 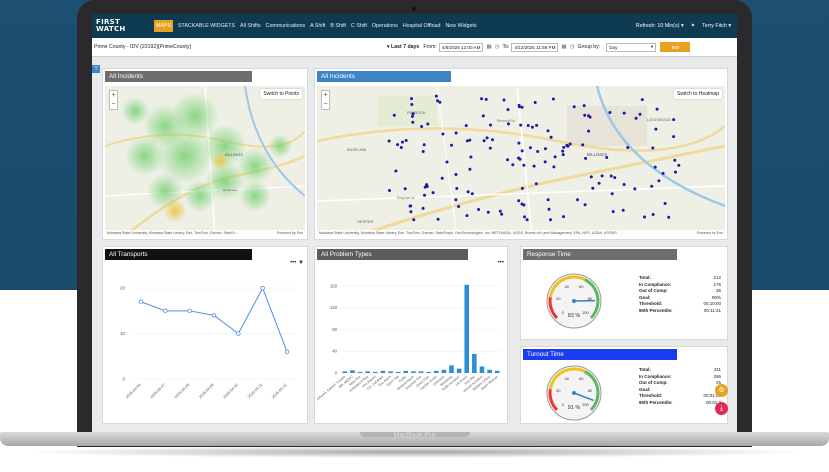 What do you see at coordinates (631, 47) in the screenshot?
I see `group-by-select: Day ▾` at bounding box center [631, 47].